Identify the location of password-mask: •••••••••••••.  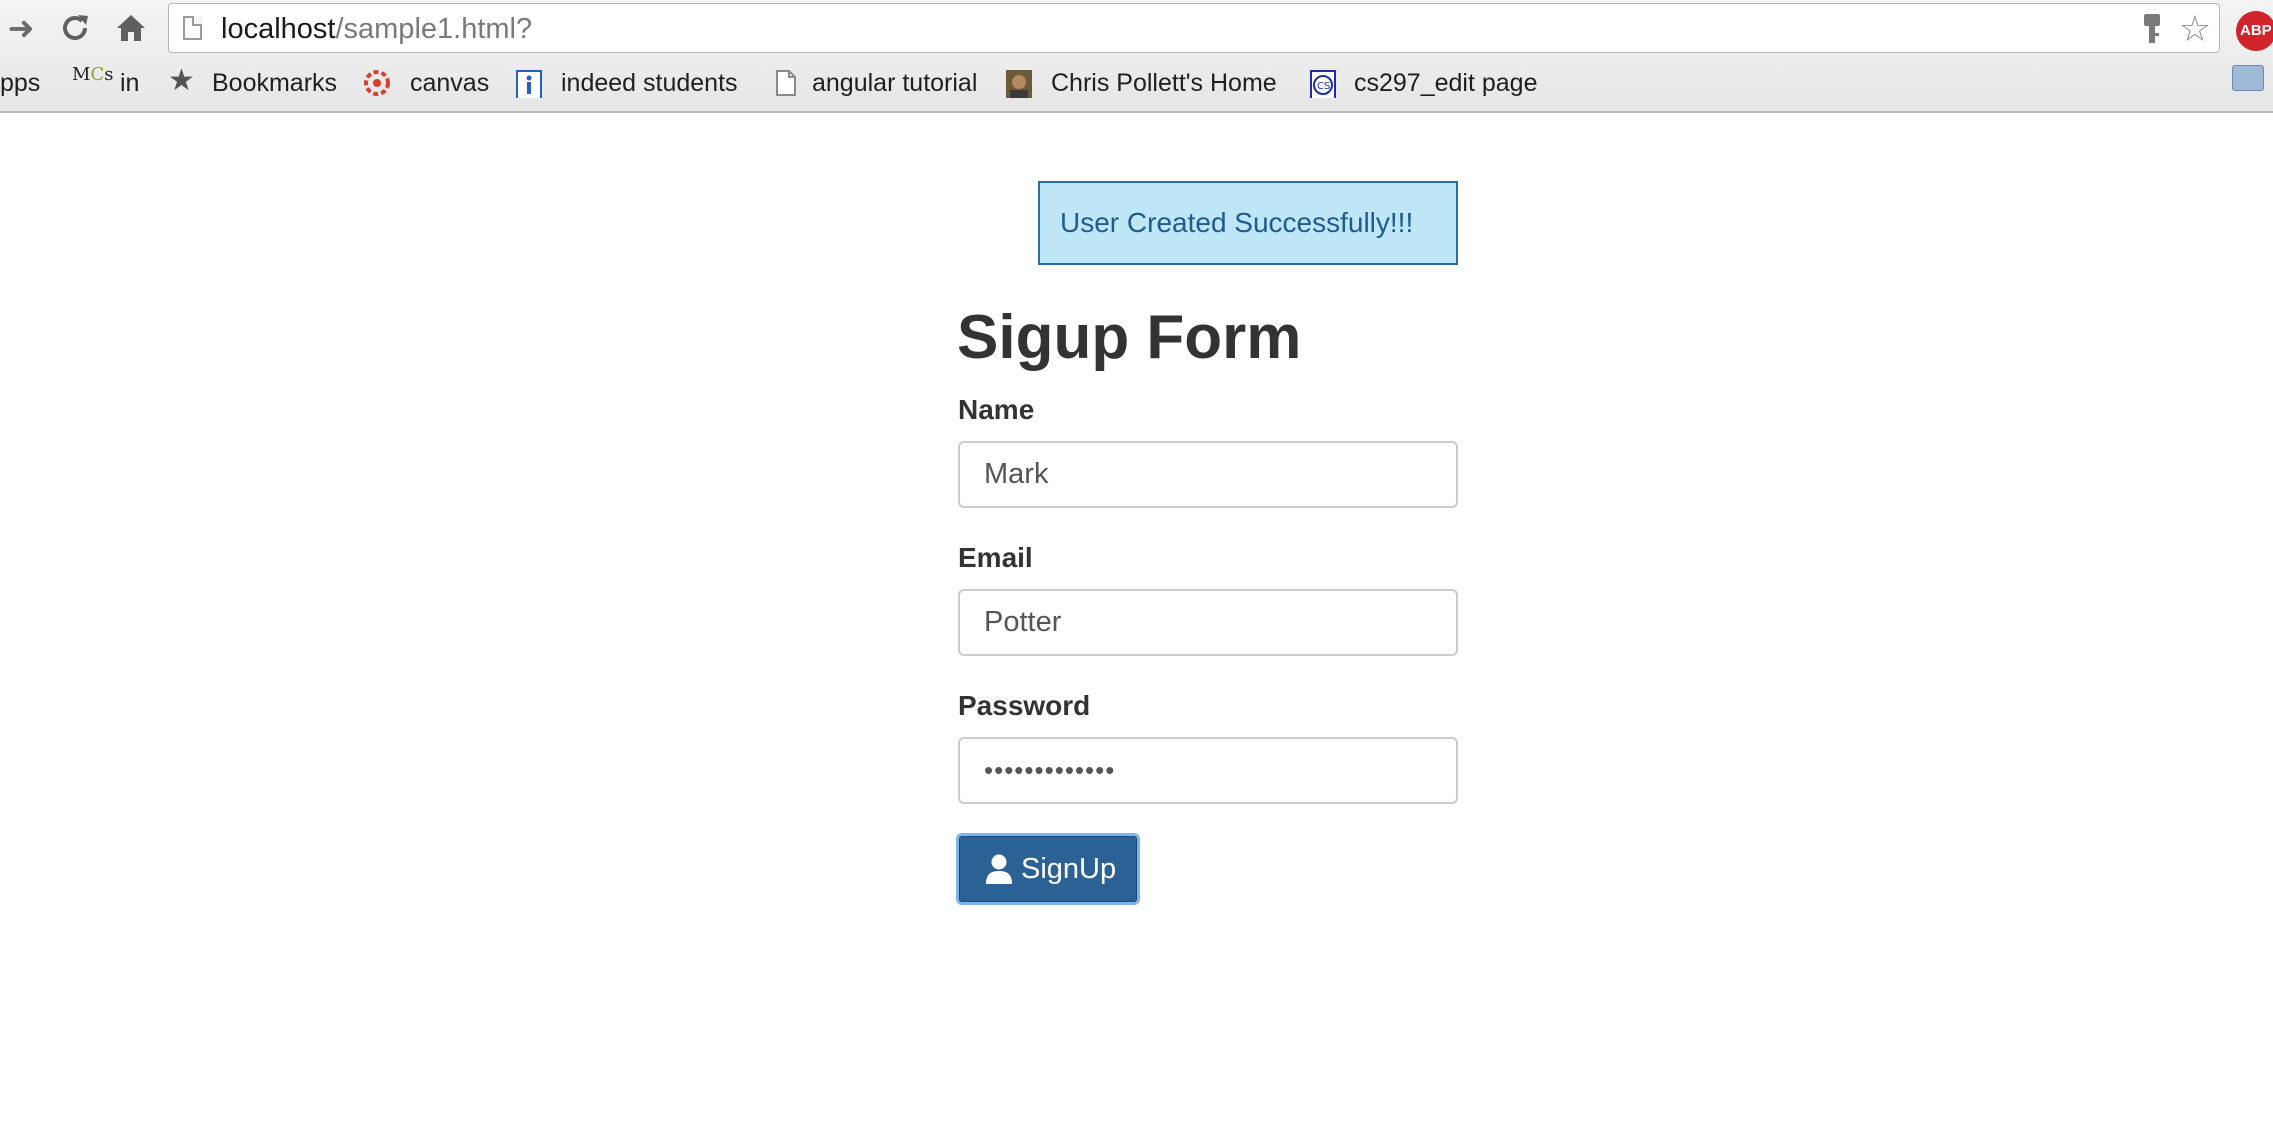
(1050, 770).